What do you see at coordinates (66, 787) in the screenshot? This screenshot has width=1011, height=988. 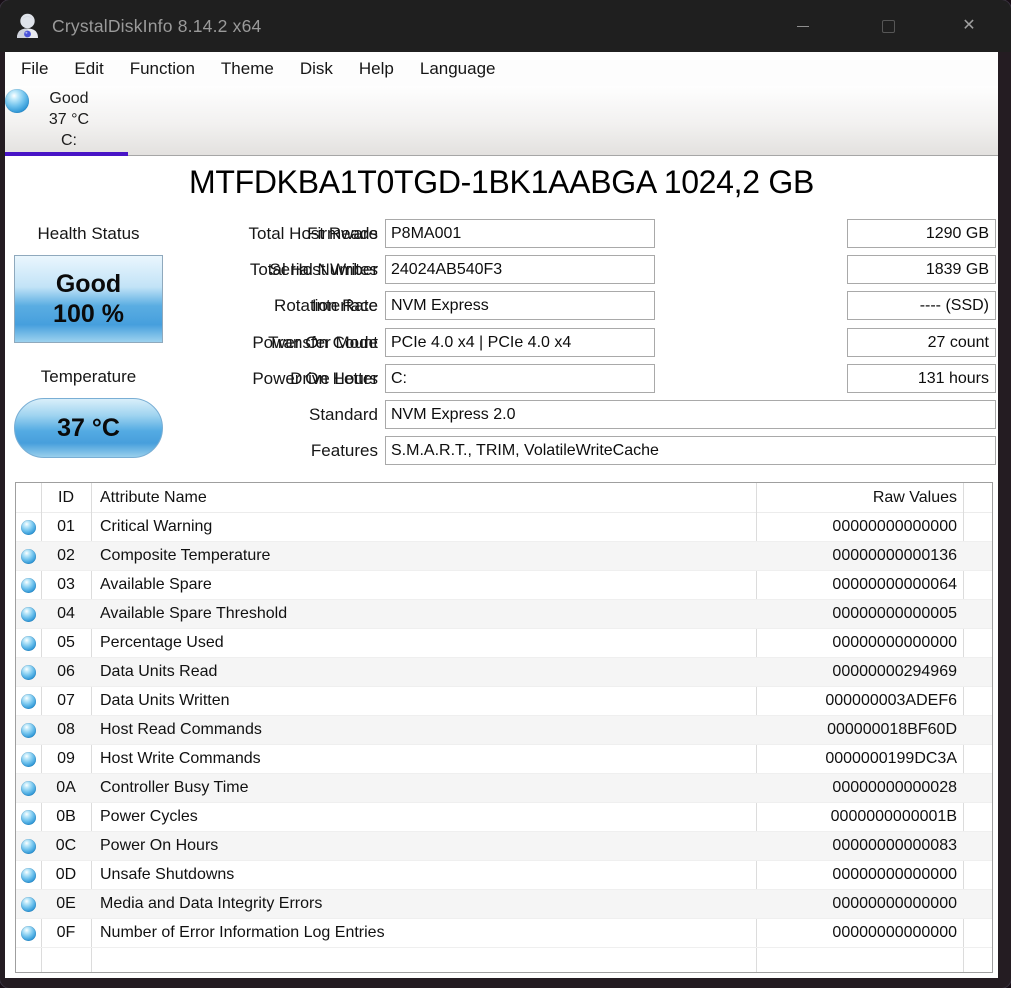 I see `attribute-id: 0A` at bounding box center [66, 787].